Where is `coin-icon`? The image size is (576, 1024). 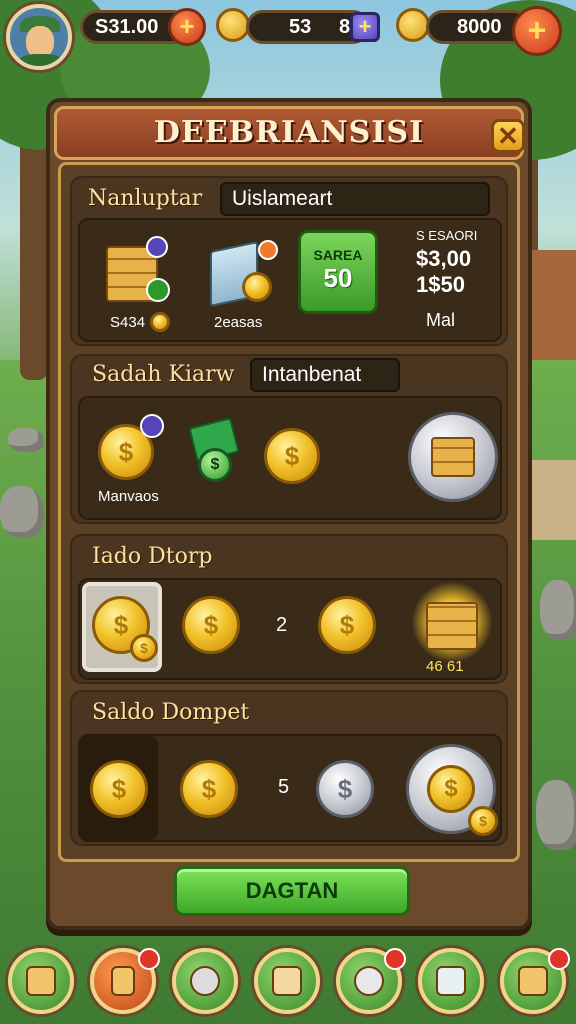
coin-icon is located at coordinates (257, 287).